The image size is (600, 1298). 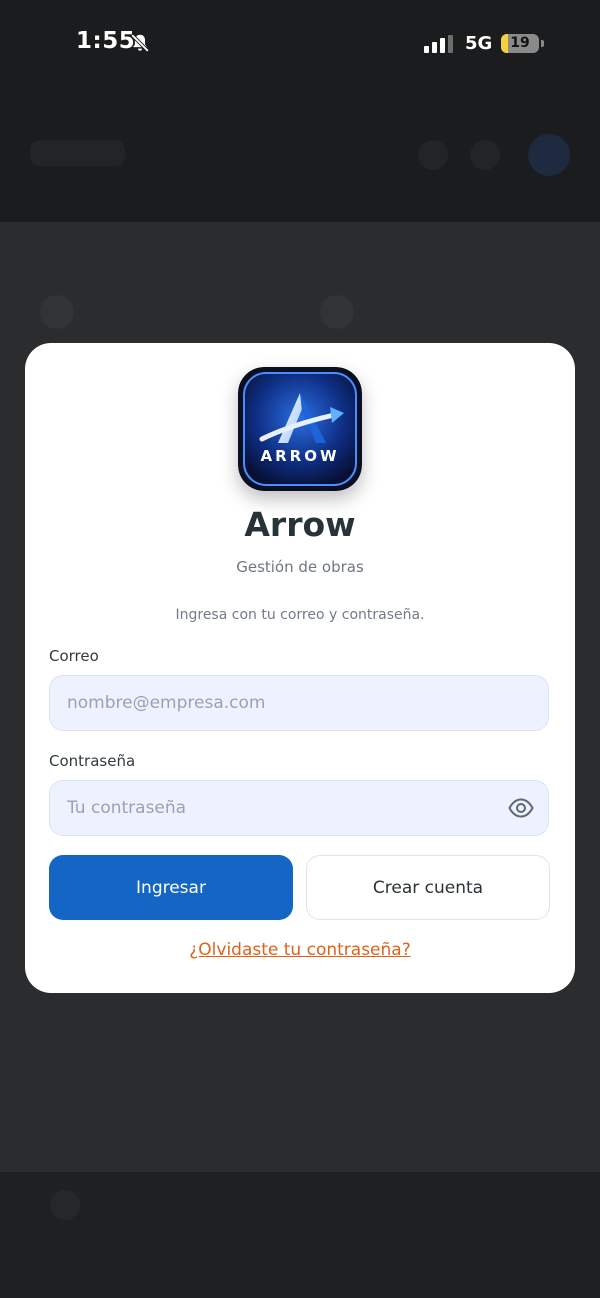 I want to click on background-avatar-placeholder, so click(x=549, y=155).